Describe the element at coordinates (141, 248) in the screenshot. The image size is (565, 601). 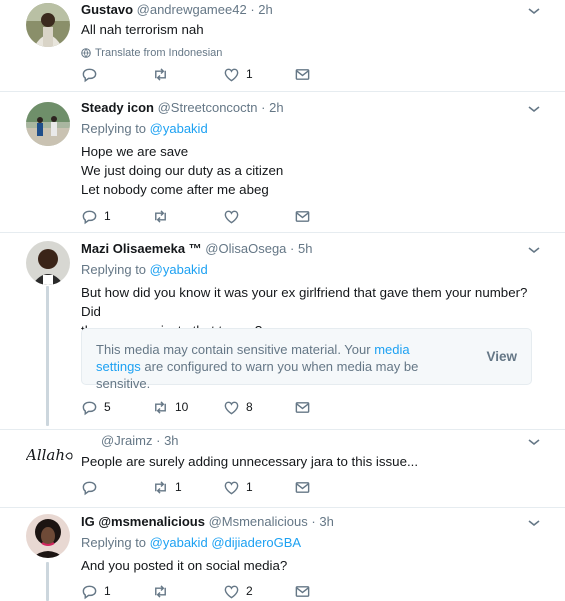
I see `display-name: Mazi Olisaemeka ™` at that location.